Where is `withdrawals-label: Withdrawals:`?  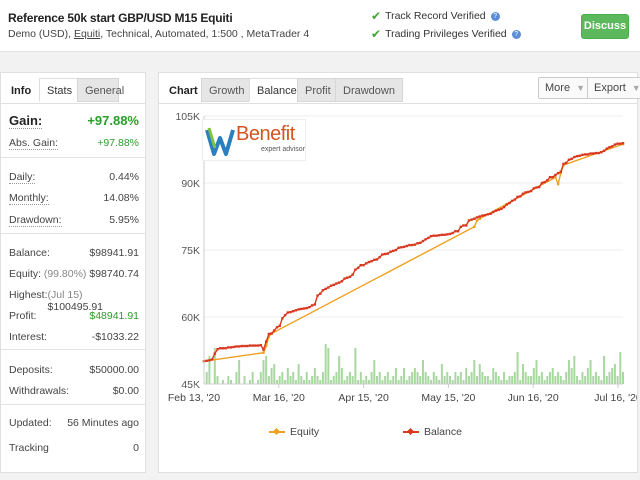 withdrawals-label: Withdrawals: is located at coordinates (39, 391).